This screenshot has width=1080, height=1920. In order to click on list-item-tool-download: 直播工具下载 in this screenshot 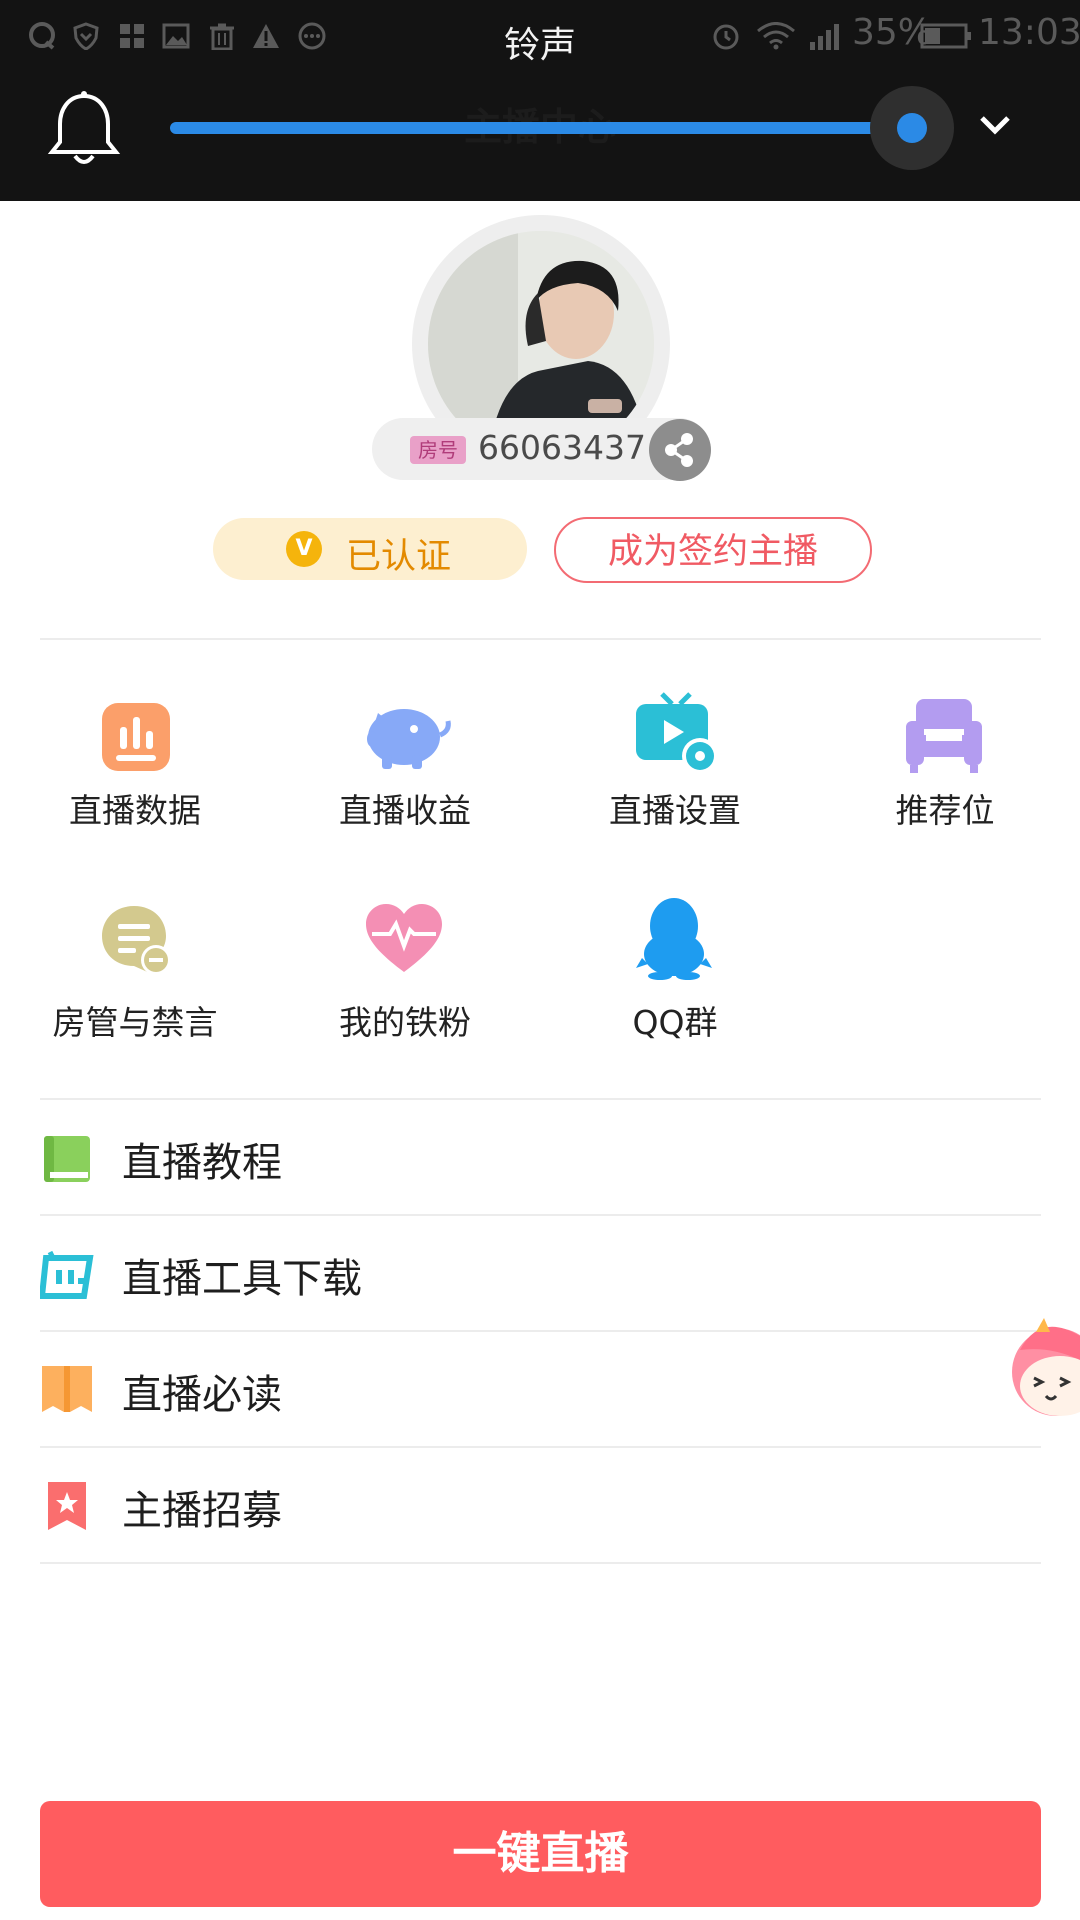, I will do `click(540, 1273)`.